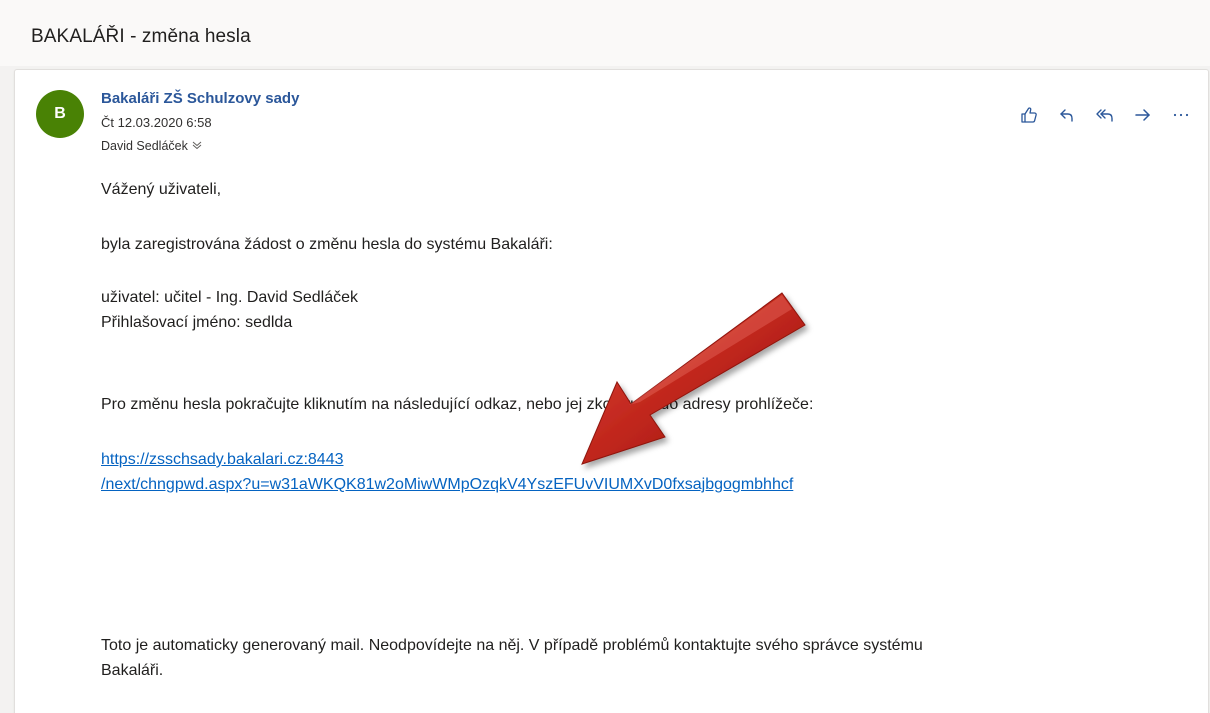 The image size is (1210, 713). I want to click on thumbs-up-icon, so click(1029, 115).